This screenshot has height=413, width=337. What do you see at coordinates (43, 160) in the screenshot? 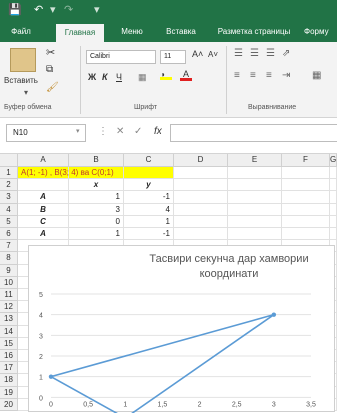
I see `column-header: A` at bounding box center [43, 160].